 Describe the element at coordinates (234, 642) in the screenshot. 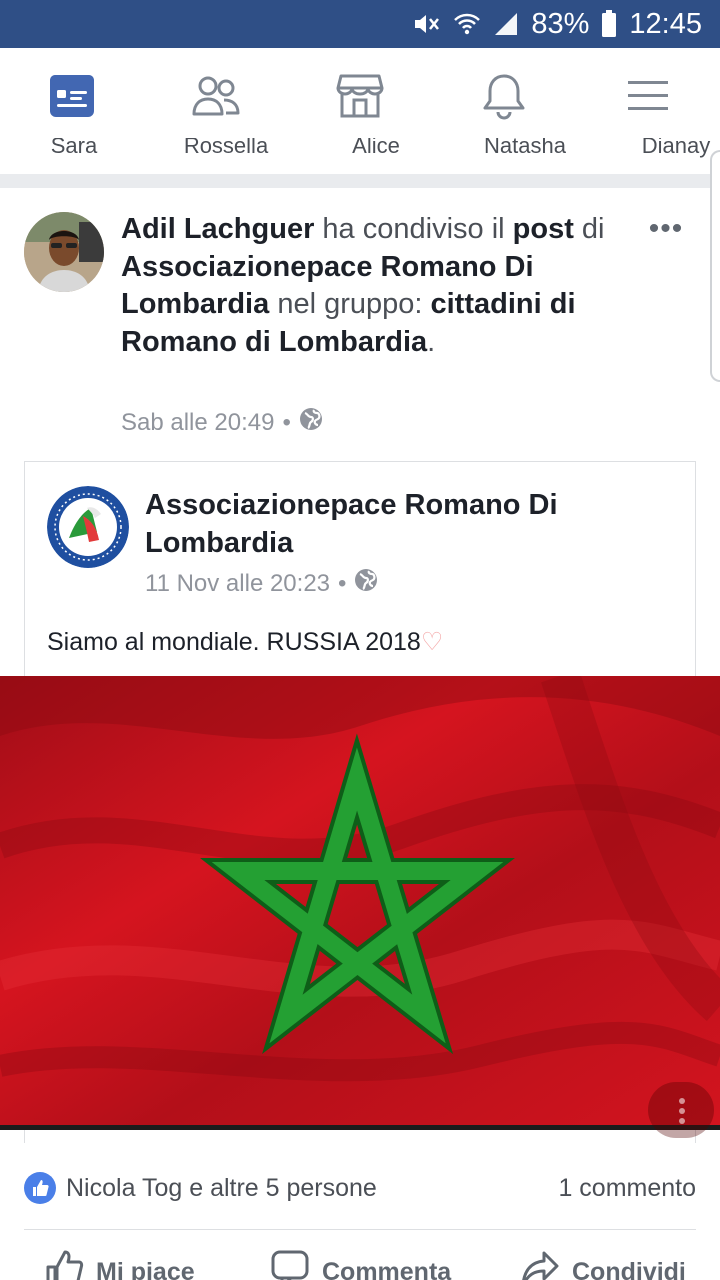

I see `shared-post-text-content: Siamo al mondiale. RUSSIA 2018` at that location.